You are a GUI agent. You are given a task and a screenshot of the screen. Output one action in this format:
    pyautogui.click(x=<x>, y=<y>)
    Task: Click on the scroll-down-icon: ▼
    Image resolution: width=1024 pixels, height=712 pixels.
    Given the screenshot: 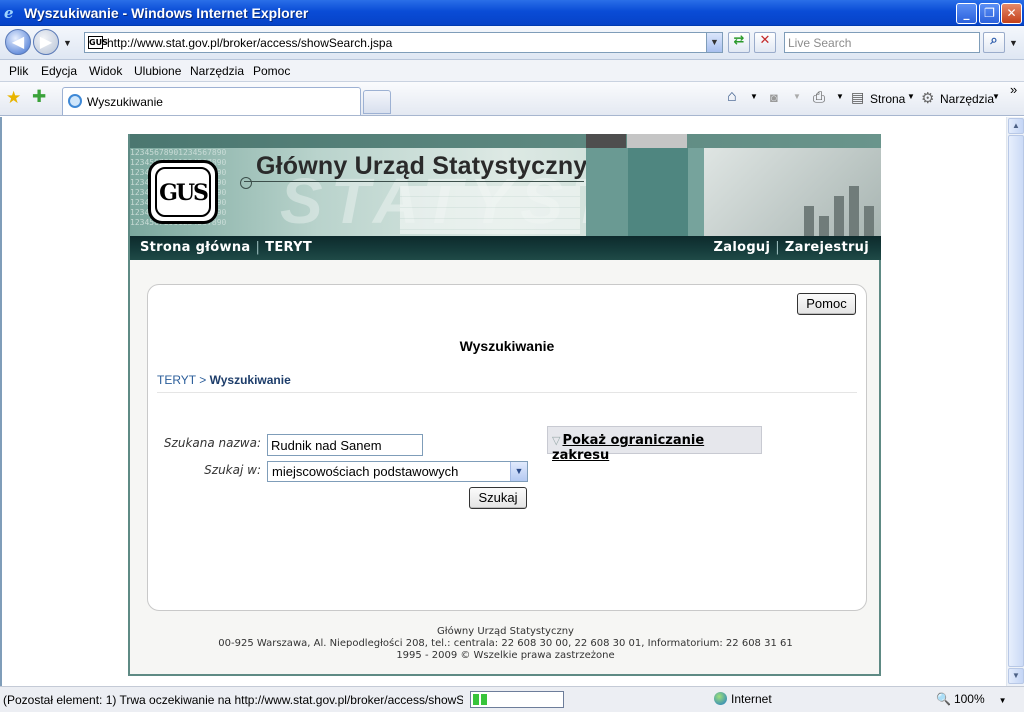 What is the action you would take?
    pyautogui.click(x=1016, y=676)
    